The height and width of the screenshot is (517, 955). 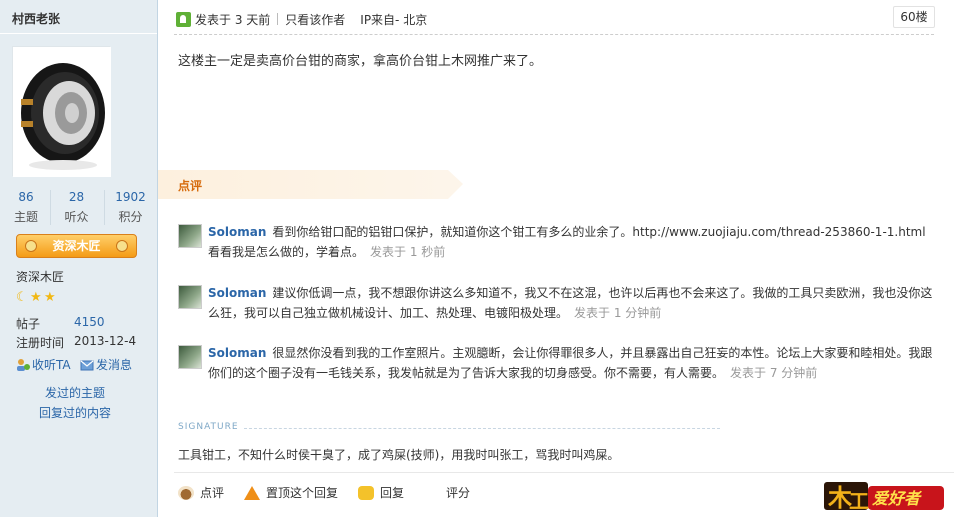 I want to click on stat-value: 86, so click(x=26, y=197).